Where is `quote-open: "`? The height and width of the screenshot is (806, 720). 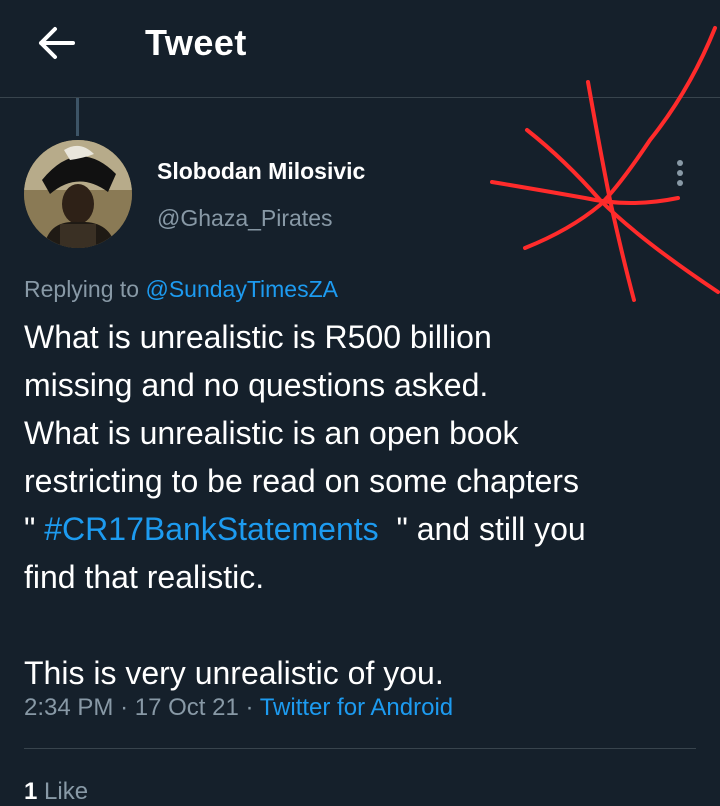
quote-open: " is located at coordinates (34, 529).